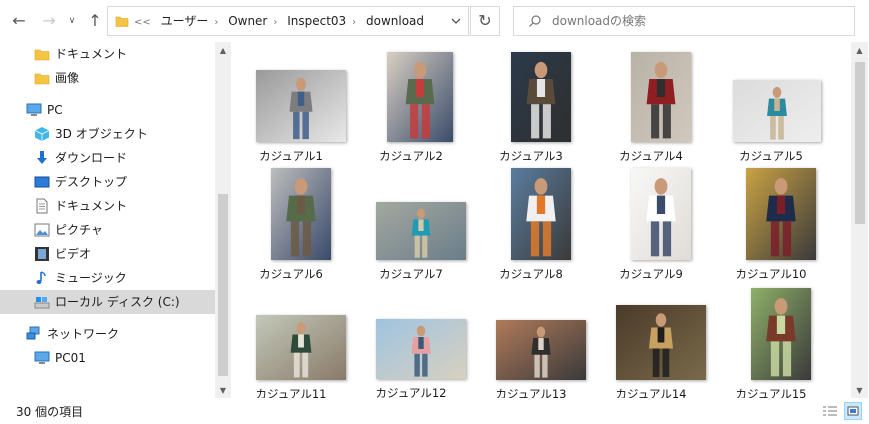 The height and width of the screenshot is (424, 869). What do you see at coordinates (411, 392) in the screenshot?
I see `file-name-label: カジュアル12` at bounding box center [411, 392].